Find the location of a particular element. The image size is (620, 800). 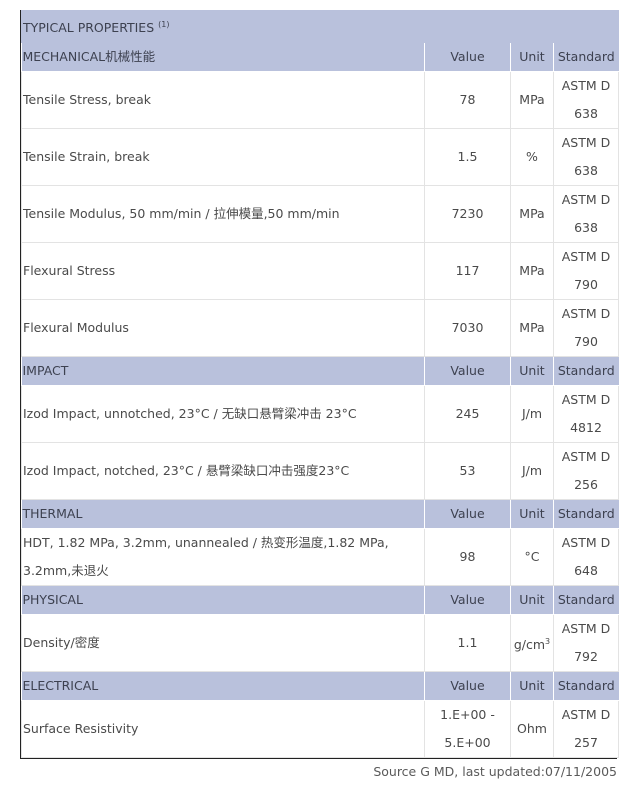

property-cell: Surface Resistivity is located at coordinates (223, 729).